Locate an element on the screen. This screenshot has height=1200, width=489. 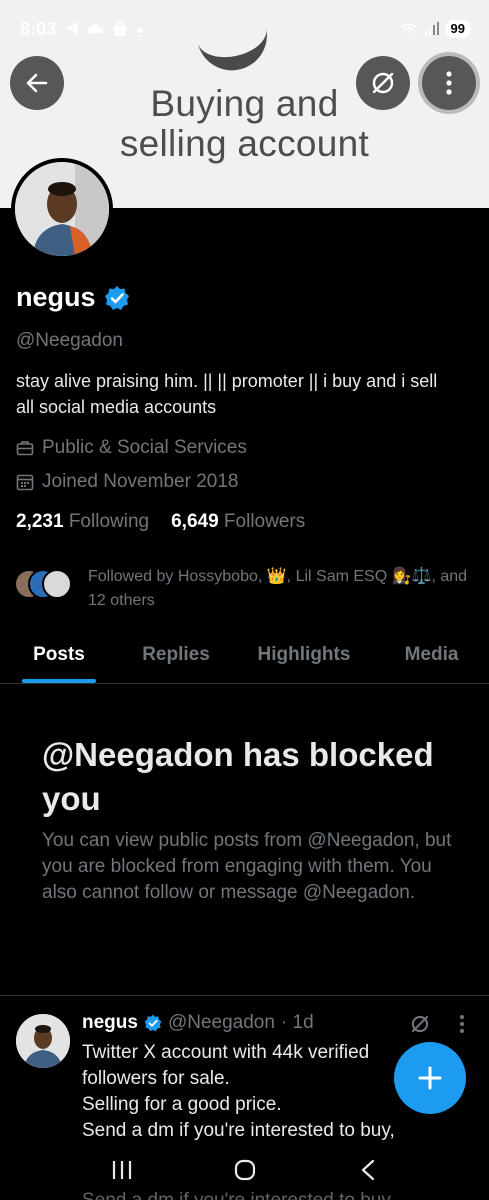
battery-indicator: 99 is located at coordinates (457, 29).